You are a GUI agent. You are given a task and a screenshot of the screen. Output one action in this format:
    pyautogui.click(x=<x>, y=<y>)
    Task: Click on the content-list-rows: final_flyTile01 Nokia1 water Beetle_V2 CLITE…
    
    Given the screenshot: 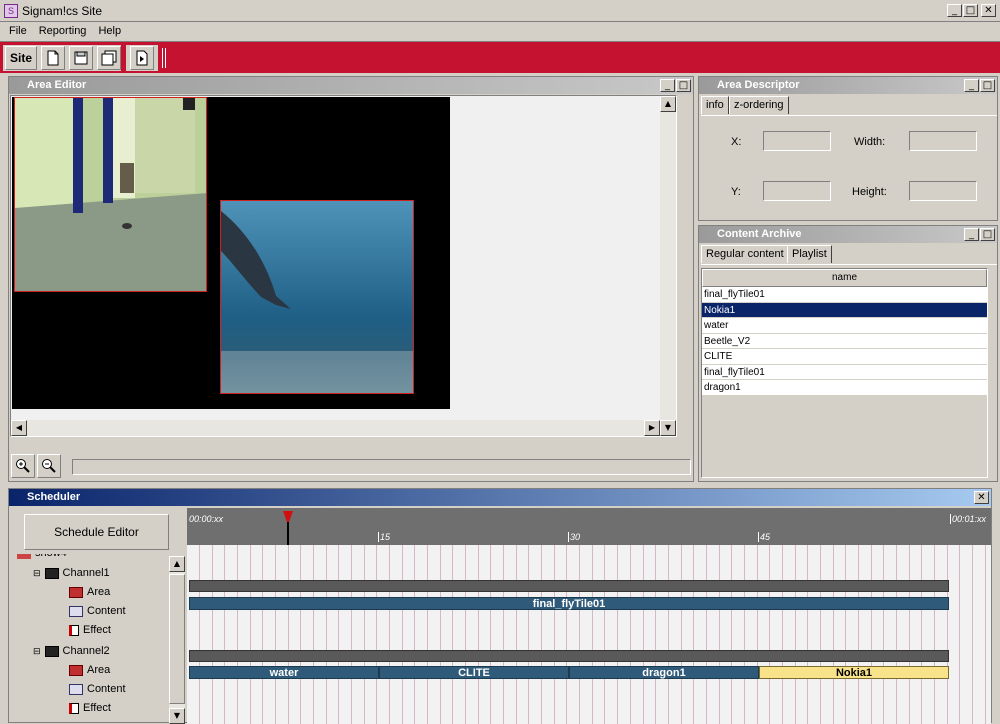 What is the action you would take?
    pyautogui.click(x=844, y=341)
    